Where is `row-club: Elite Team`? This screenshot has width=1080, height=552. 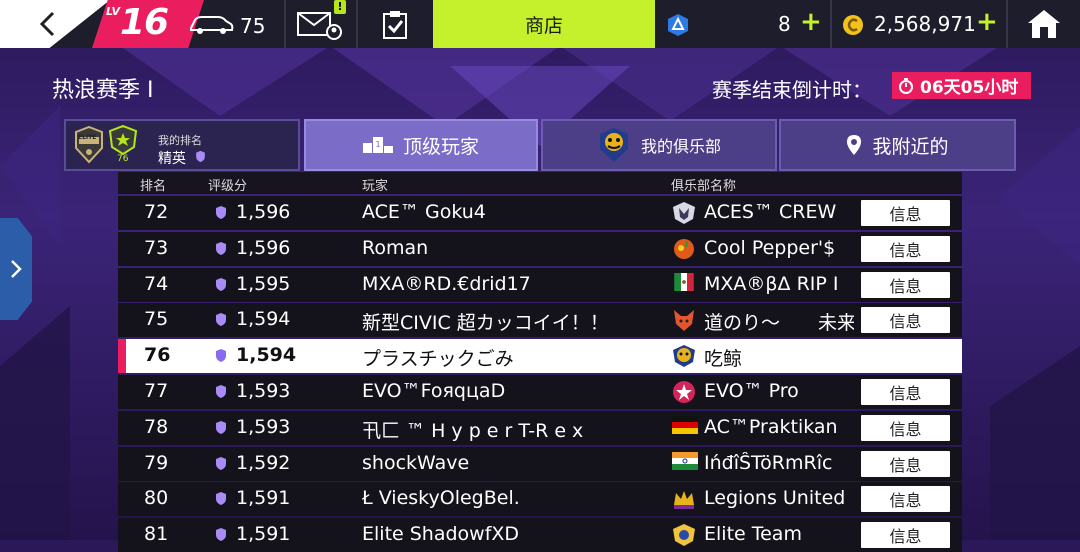 row-club: Elite Team is located at coordinates (753, 534).